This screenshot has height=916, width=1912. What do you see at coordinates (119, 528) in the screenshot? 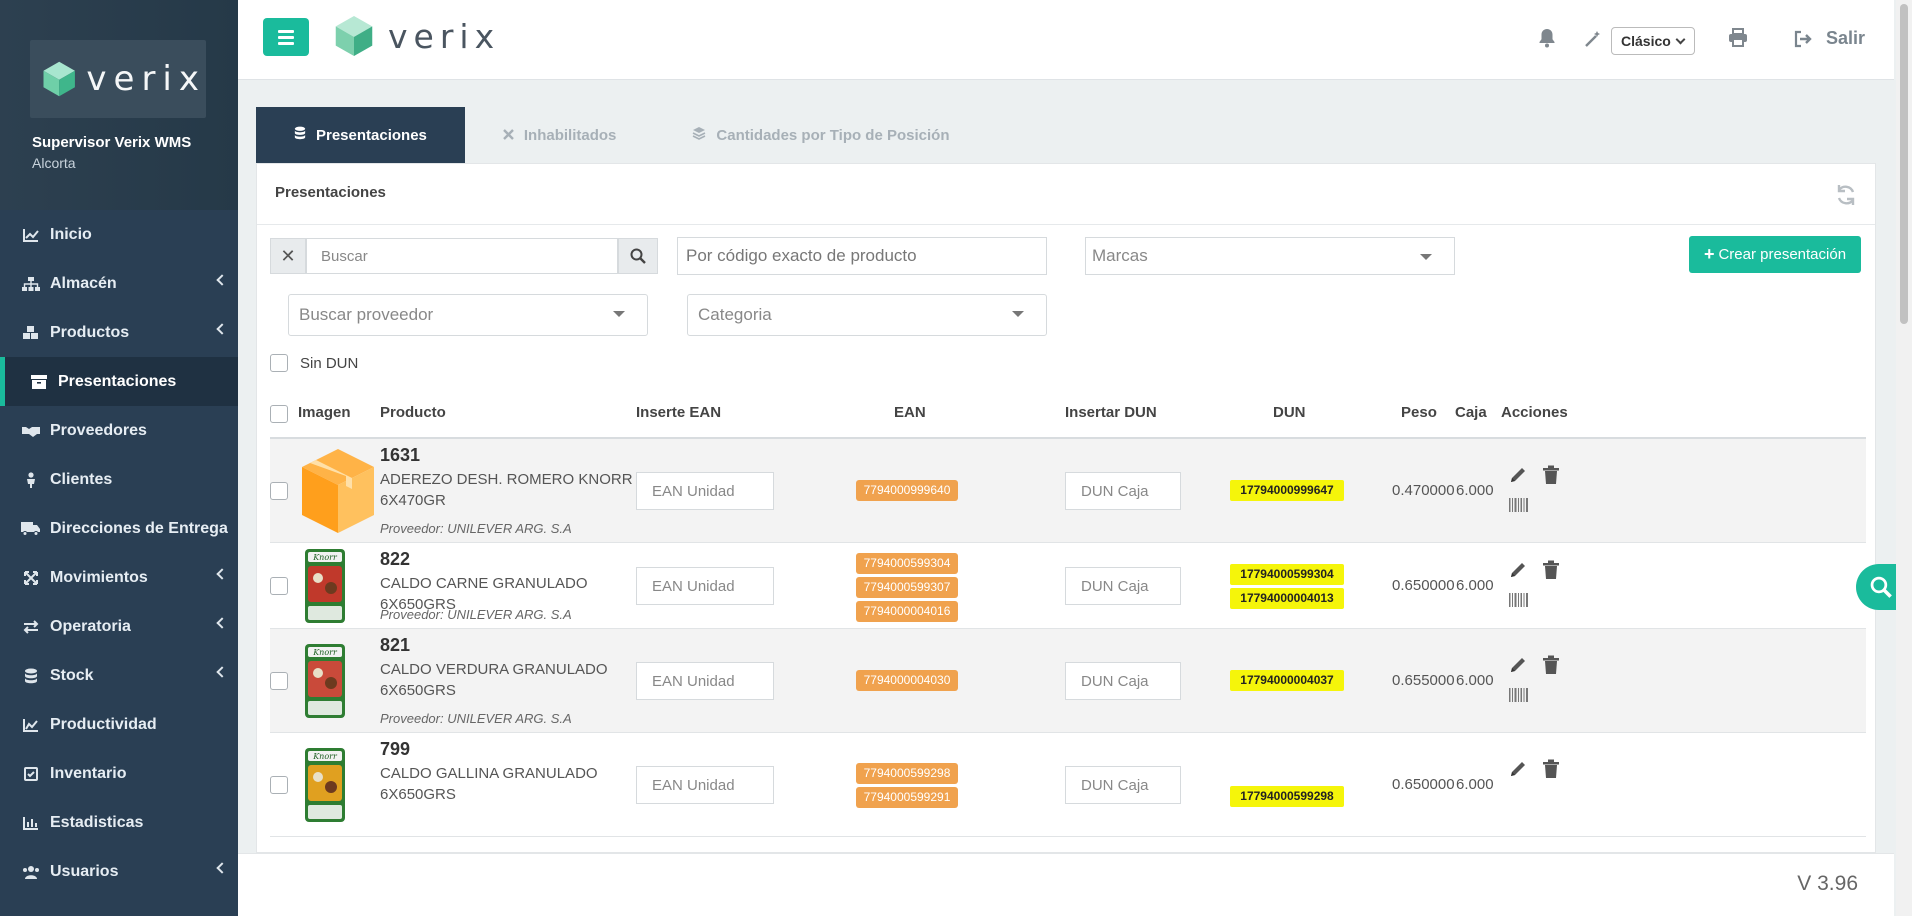
I see `sidebar-item-direcciones-de-entrega: Direcciones de Entrega` at bounding box center [119, 528].